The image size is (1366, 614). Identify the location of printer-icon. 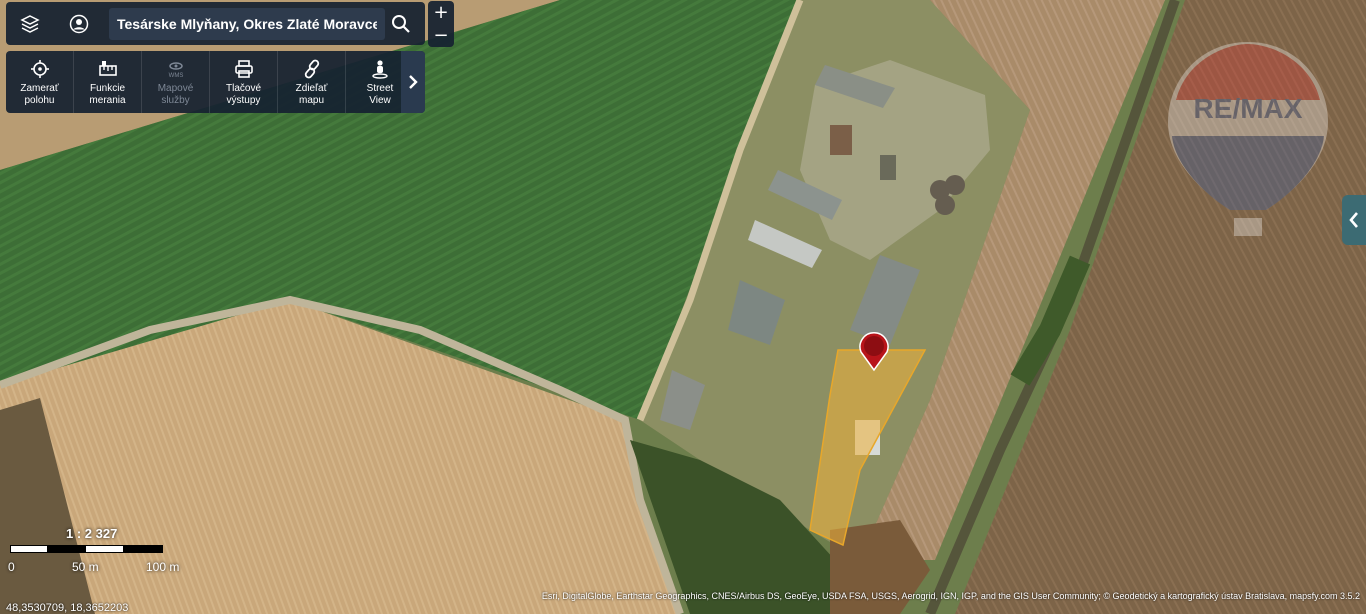
(243, 69).